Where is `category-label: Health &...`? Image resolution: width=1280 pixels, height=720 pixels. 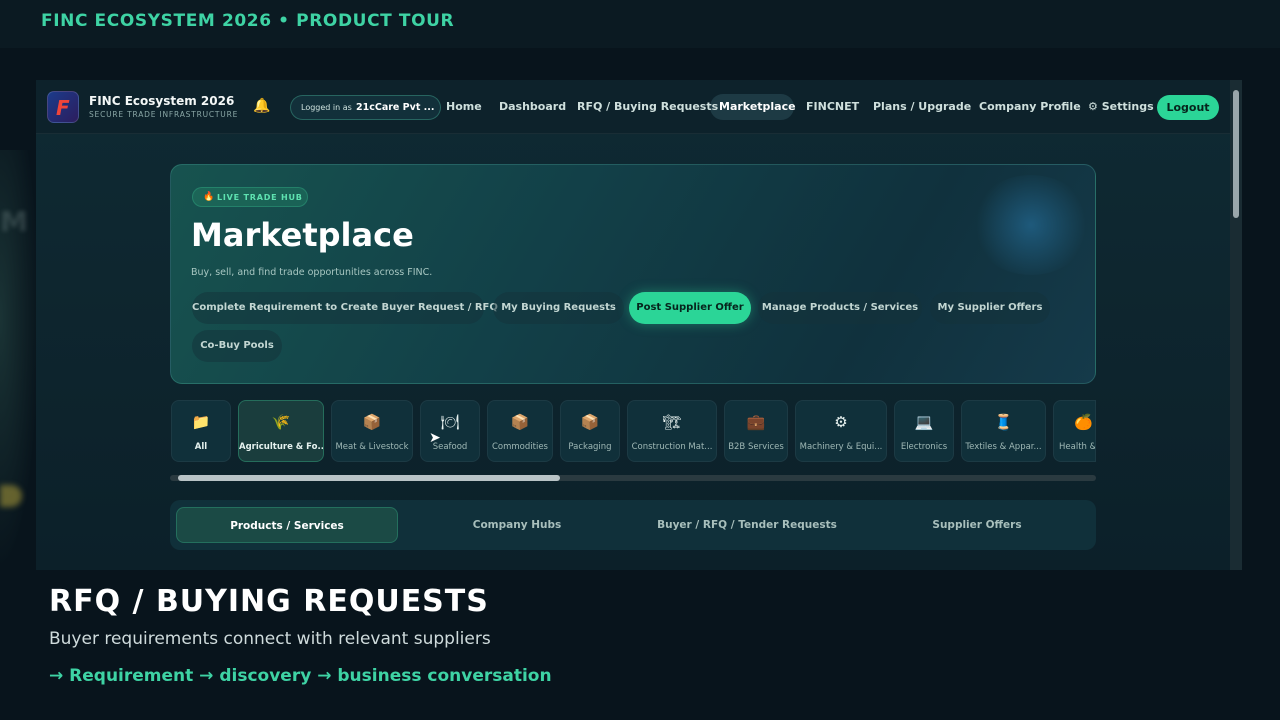 category-label: Health &... is located at coordinates (1077, 447).